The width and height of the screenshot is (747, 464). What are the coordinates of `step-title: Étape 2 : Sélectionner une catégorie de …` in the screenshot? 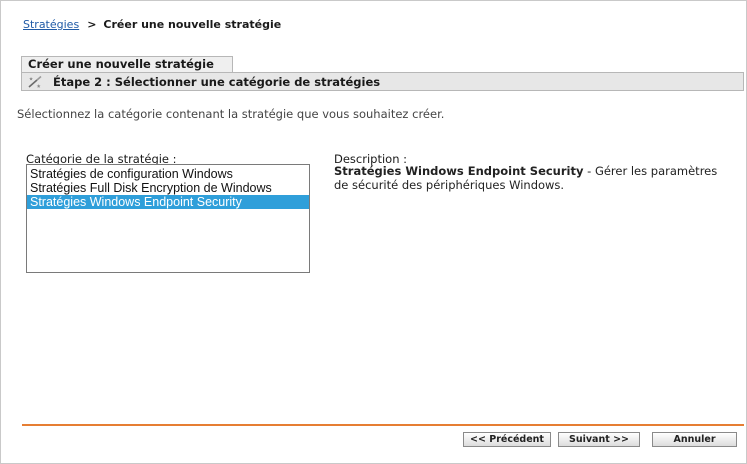 It's located at (217, 82).